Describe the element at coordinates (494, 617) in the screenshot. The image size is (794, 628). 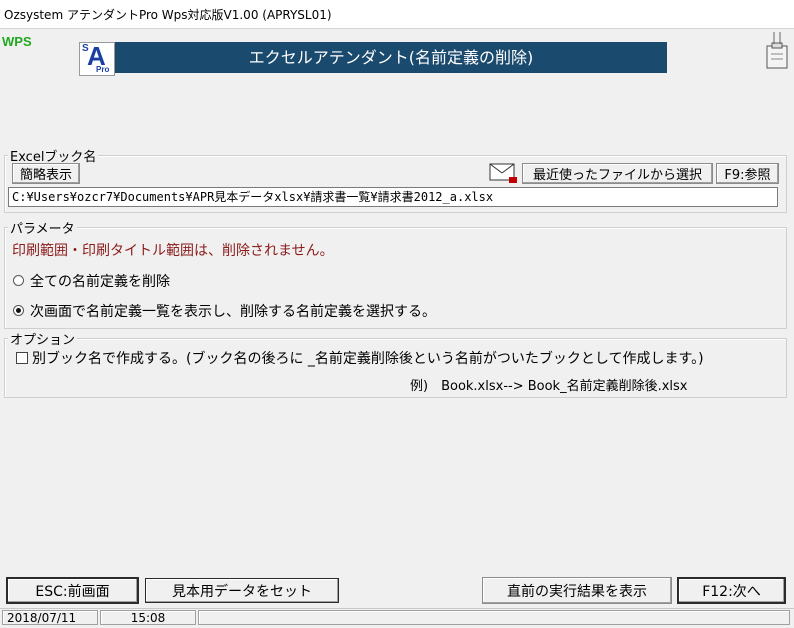
I see `status-extra` at that location.